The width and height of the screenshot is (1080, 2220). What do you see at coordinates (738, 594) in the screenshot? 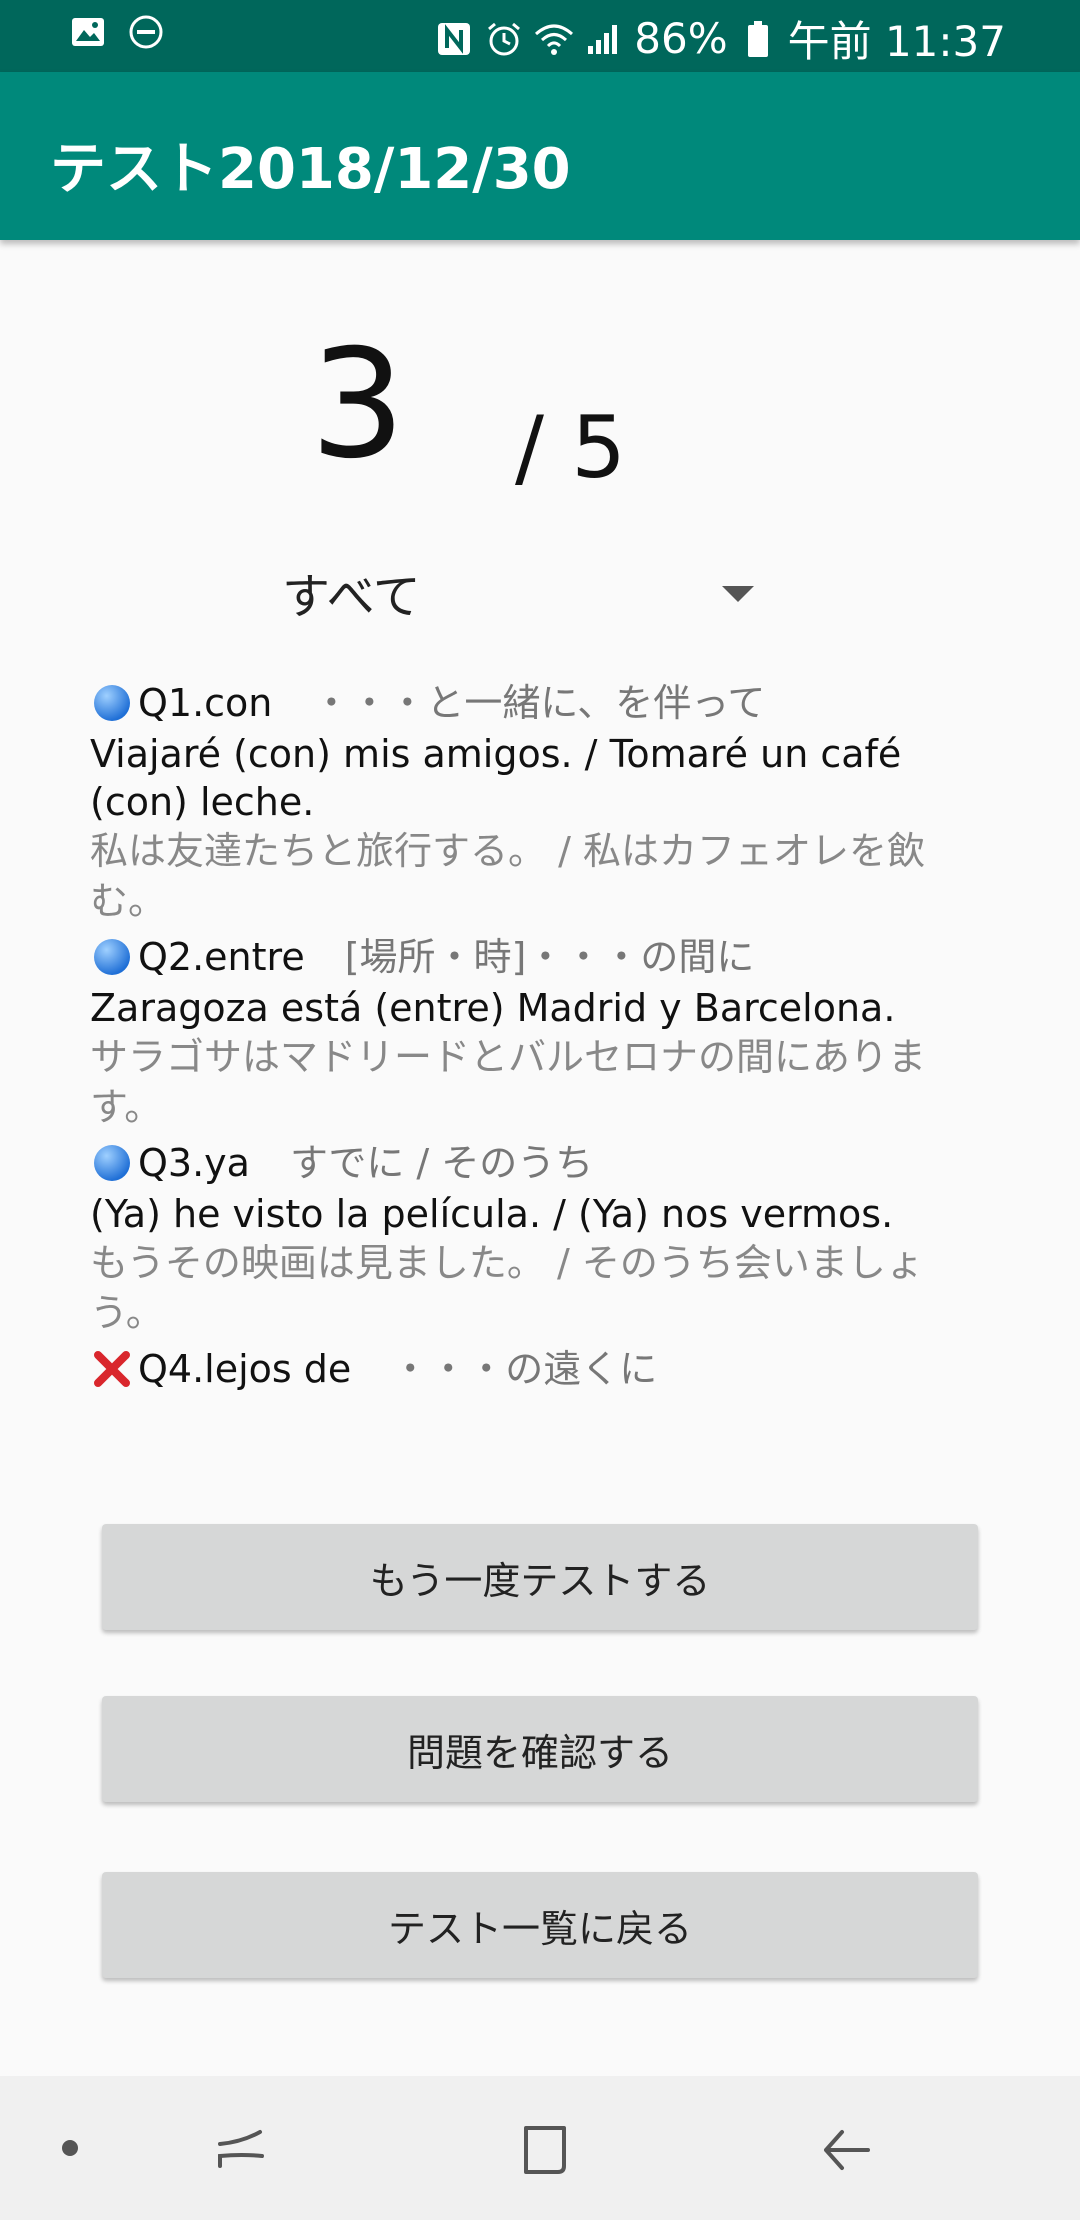
I see `caret-down-icon` at bounding box center [738, 594].